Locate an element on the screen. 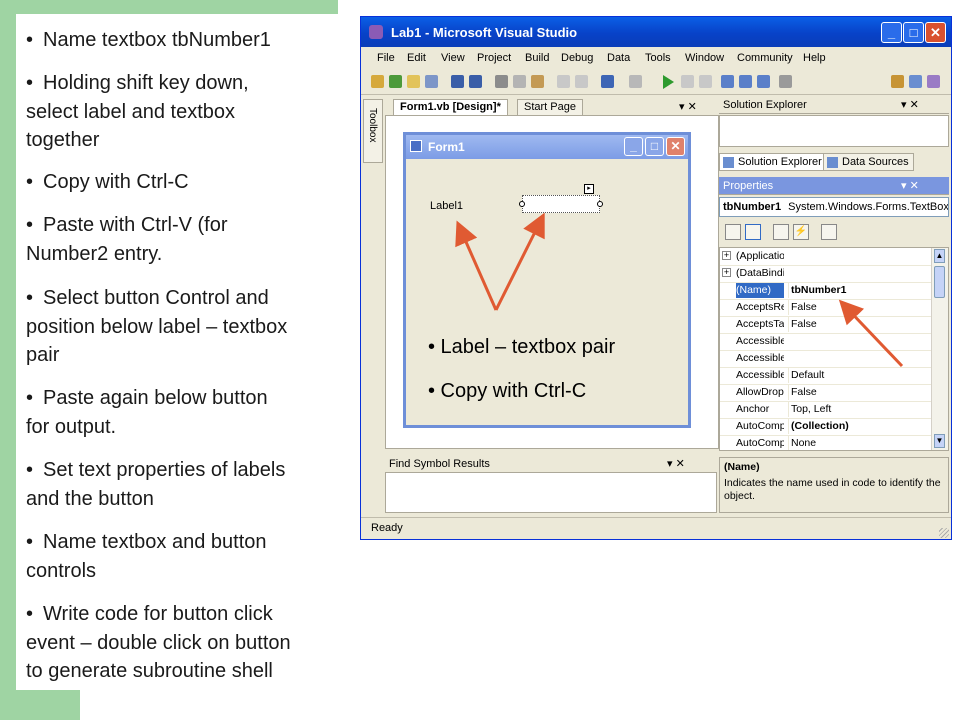 The height and width of the screenshot is (720, 960). data-sources-icon is located at coordinates (832, 162).